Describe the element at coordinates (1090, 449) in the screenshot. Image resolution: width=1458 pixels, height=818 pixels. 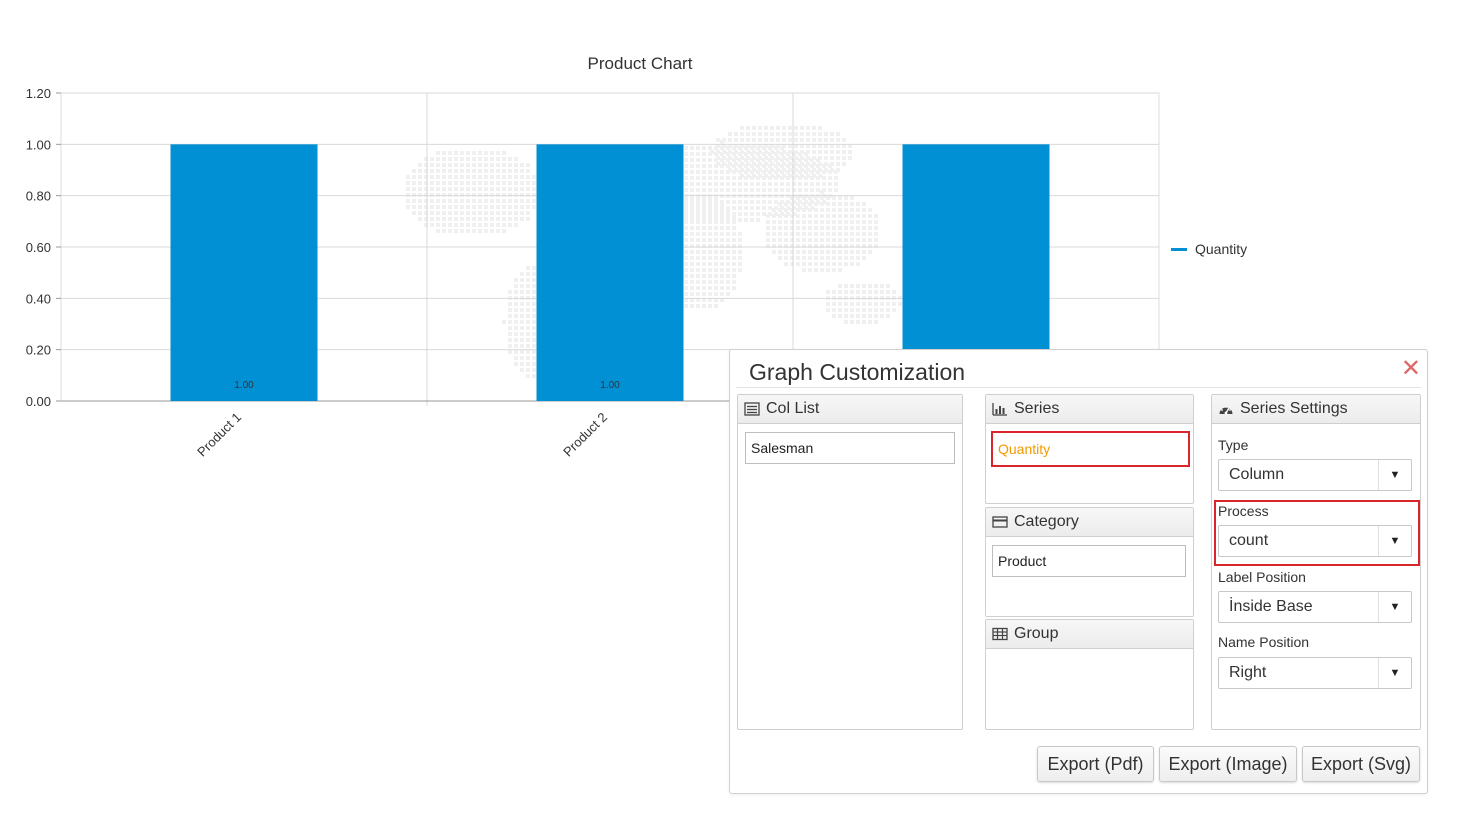
I see `field-quantity: Quantity` at that location.